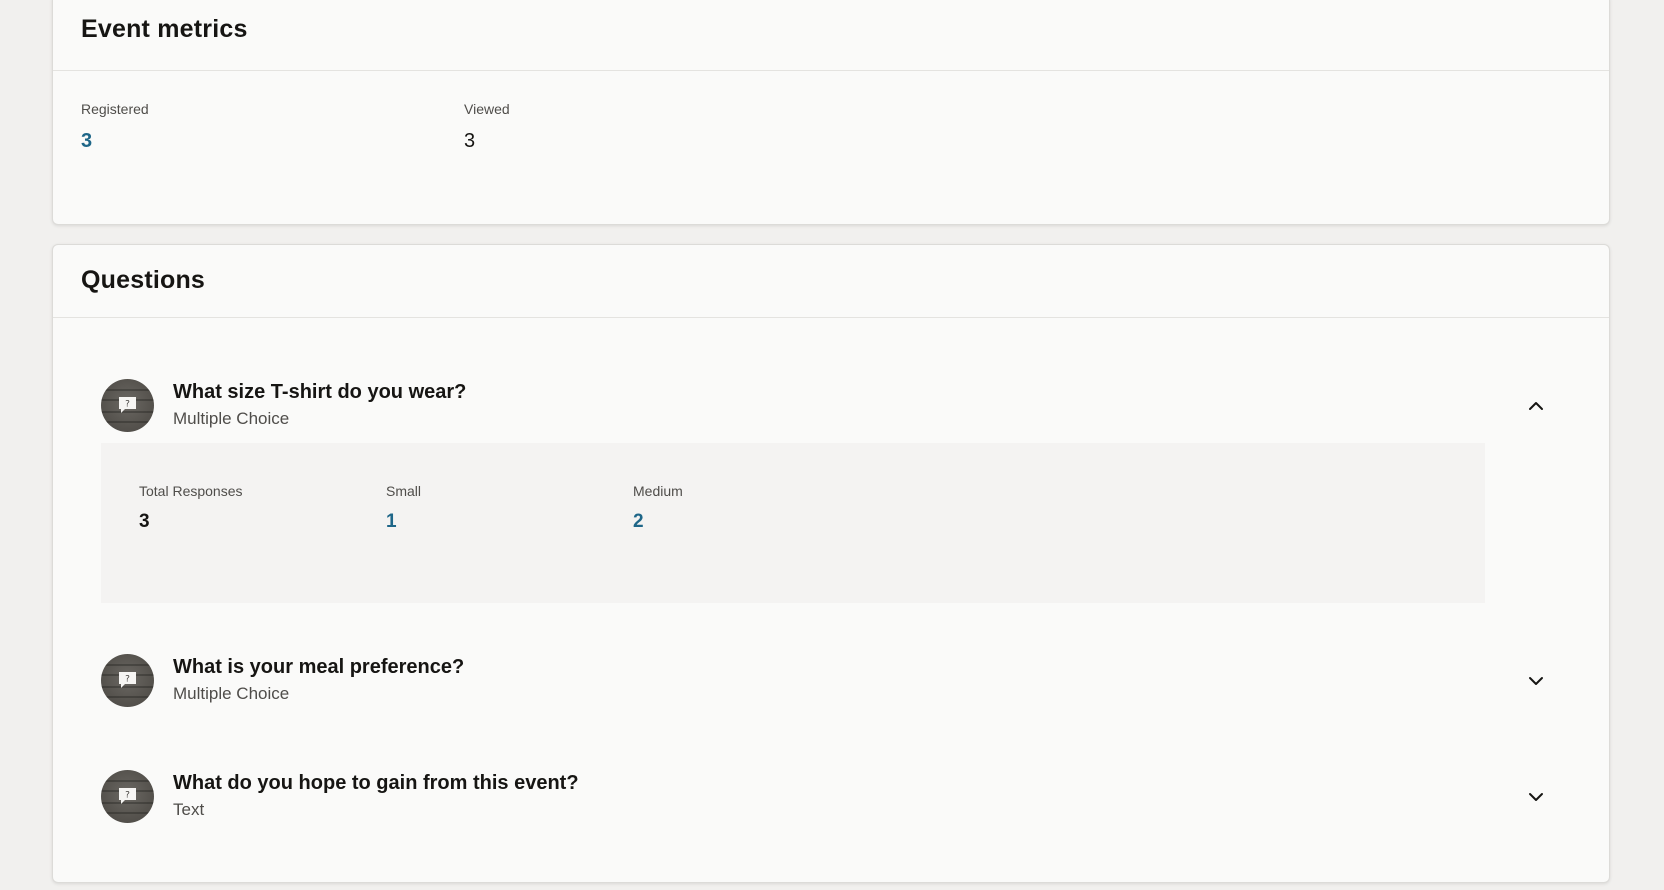 Image resolution: width=1664 pixels, height=890 pixels. I want to click on total-responses-label: Total Responses, so click(191, 491).